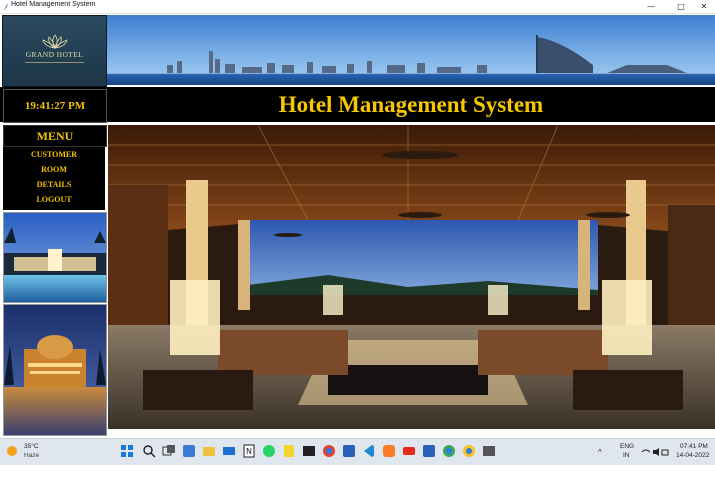 This screenshot has width=715, height=478. Describe the element at coordinates (55, 41) in the screenshot. I see `lotus-icon` at that location.